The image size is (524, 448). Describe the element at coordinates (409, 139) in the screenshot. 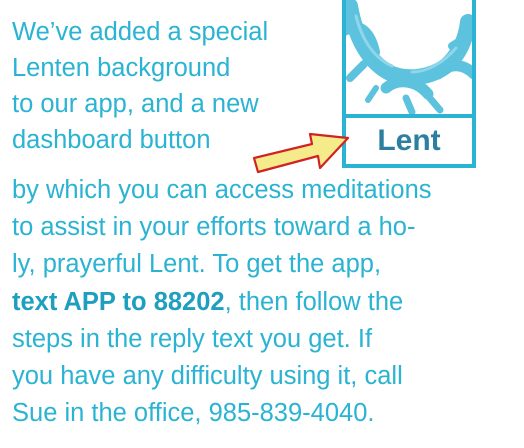

I see `lent-button-label: Lent` at that location.